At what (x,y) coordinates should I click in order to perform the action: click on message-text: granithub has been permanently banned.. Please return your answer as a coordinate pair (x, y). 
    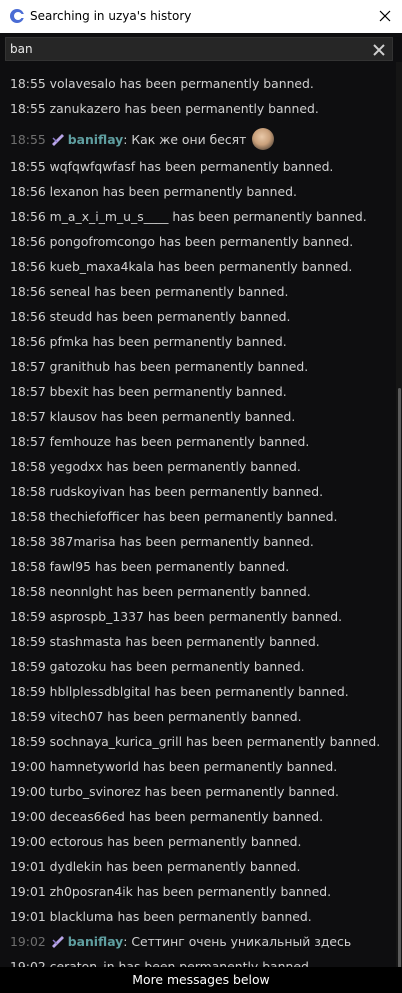
    Looking at the image, I should click on (179, 366).